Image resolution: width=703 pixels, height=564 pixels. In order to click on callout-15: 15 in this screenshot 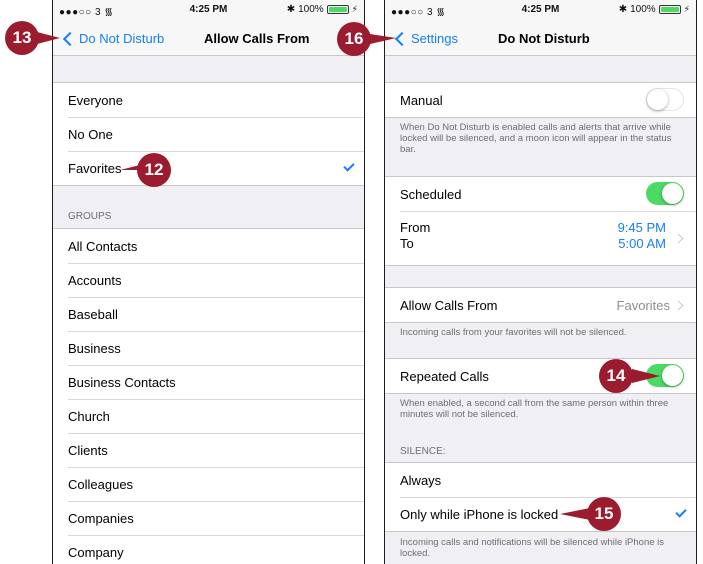, I will do `click(604, 514)`.